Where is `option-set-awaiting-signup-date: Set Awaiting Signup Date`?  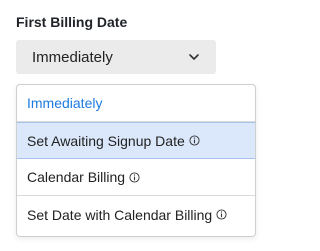 option-set-awaiting-signup-date: Set Awaiting Signup Date is located at coordinates (136, 140).